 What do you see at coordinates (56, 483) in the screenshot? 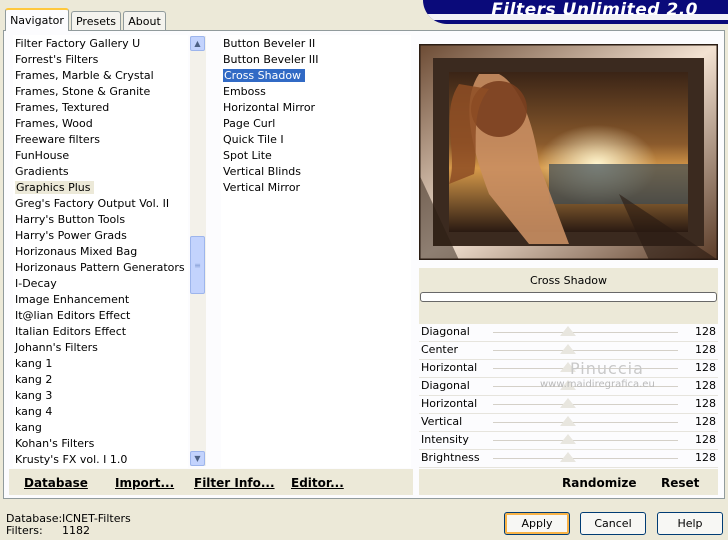
I see `database-button: Database` at bounding box center [56, 483].